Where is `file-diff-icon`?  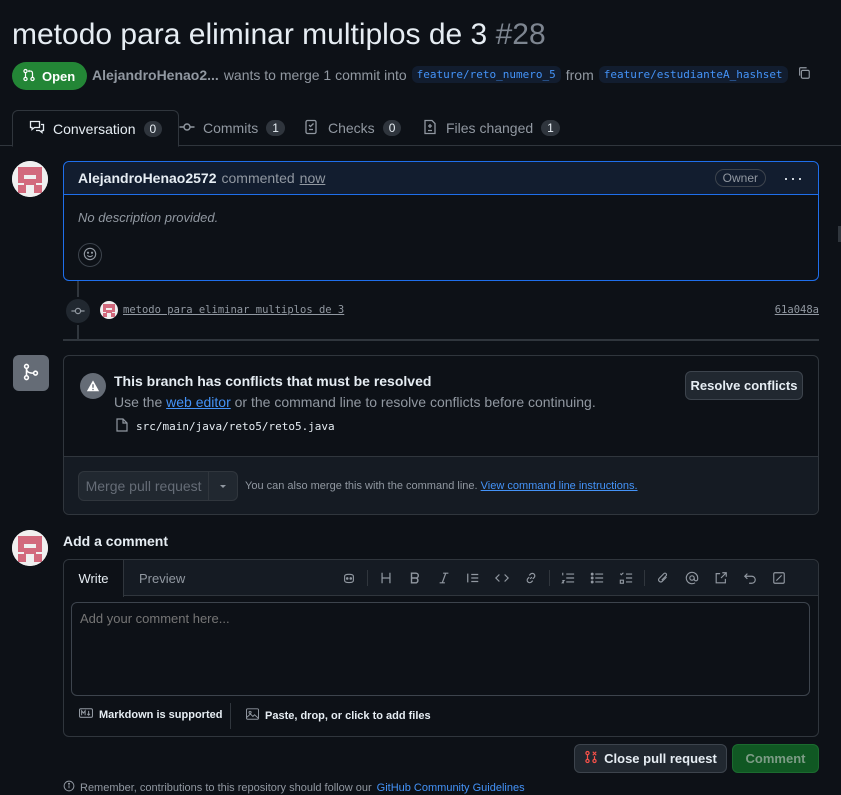
file-diff-icon is located at coordinates (430, 128).